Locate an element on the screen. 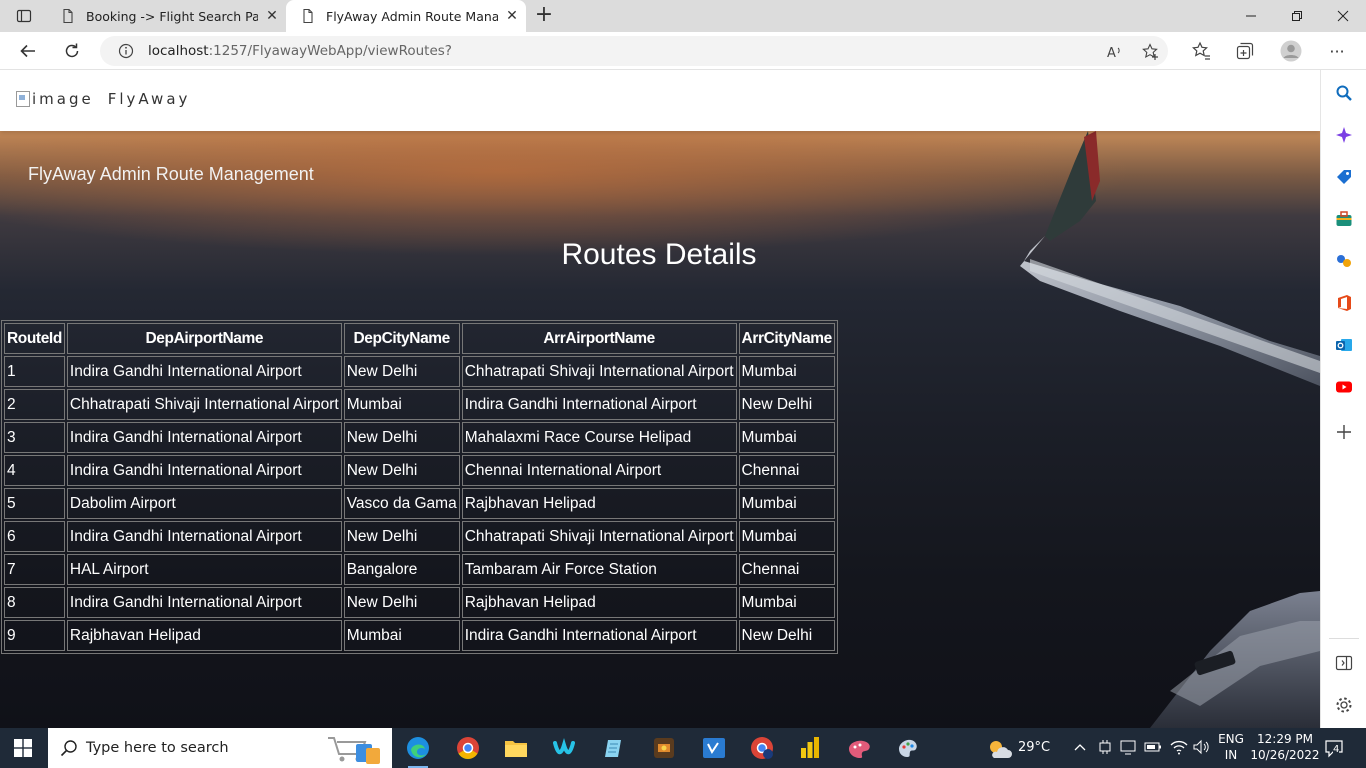 Image resolution: width=1366 pixels, height=768 pixels. notification-count: 4 is located at coordinates (1336, 749).